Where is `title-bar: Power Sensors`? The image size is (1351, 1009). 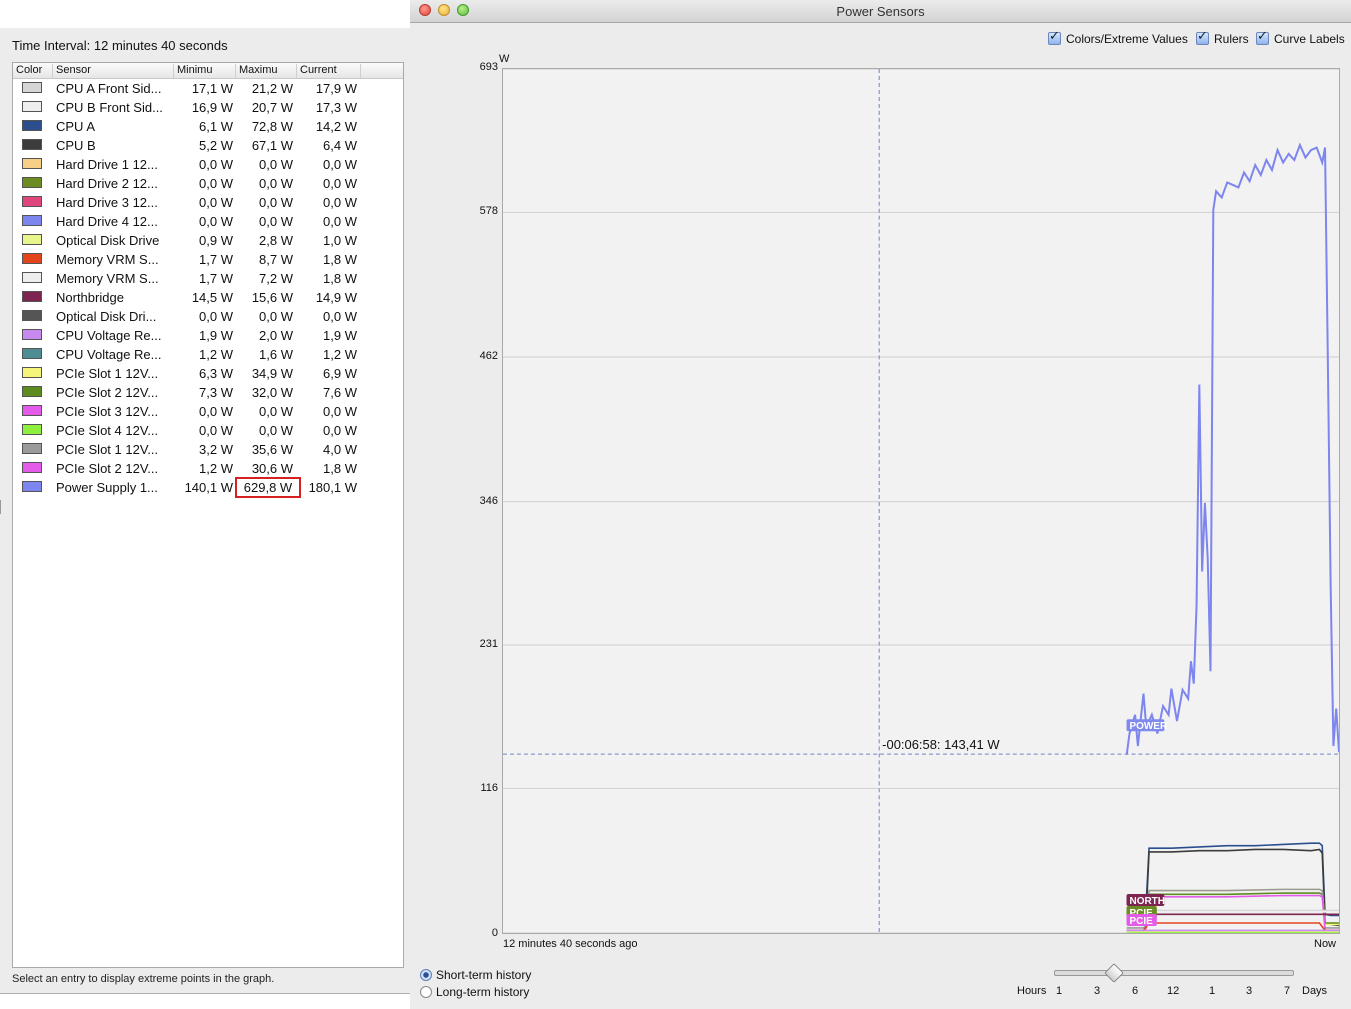 title-bar: Power Sensors is located at coordinates (880, 11).